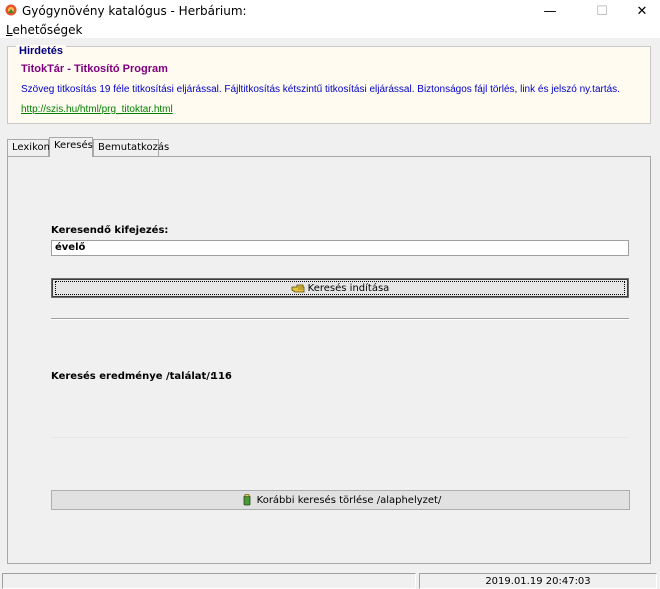  Describe the element at coordinates (11, 10) in the screenshot. I see `herb-app-icon` at that location.